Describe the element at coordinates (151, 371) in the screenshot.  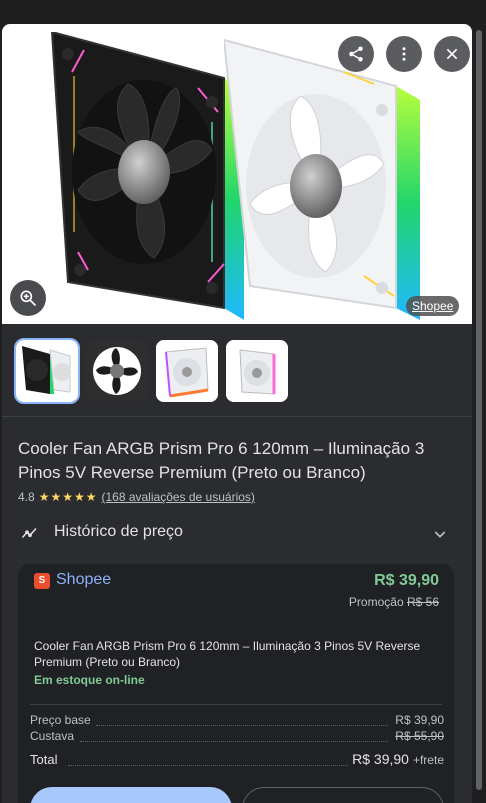
I see `thumbnail-strip` at that location.